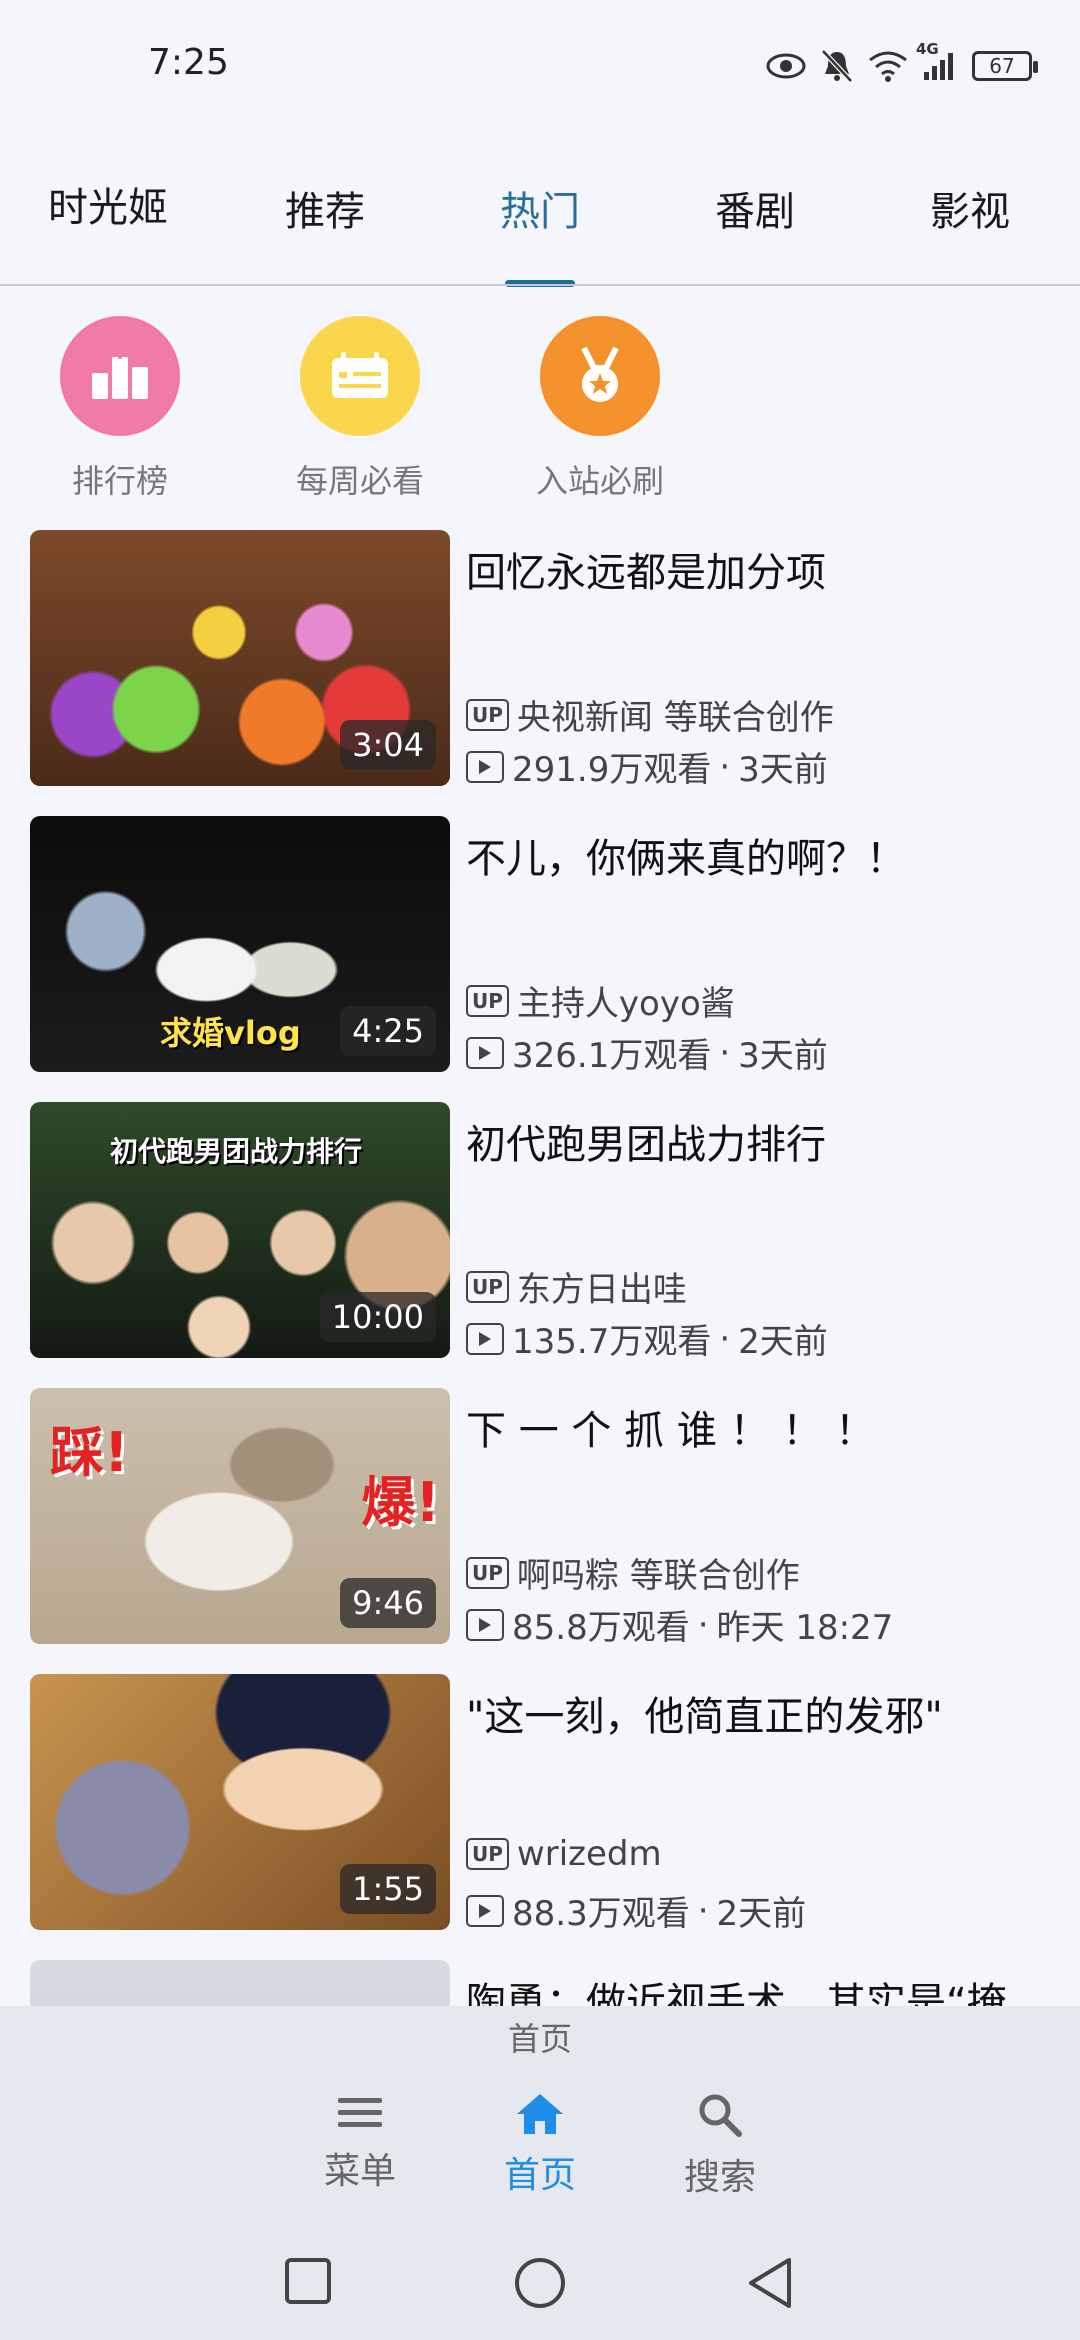 The height and width of the screenshot is (2340, 1080). Describe the element at coordinates (612, 1342) in the screenshot. I see `view-count: 135.7万观看` at that location.